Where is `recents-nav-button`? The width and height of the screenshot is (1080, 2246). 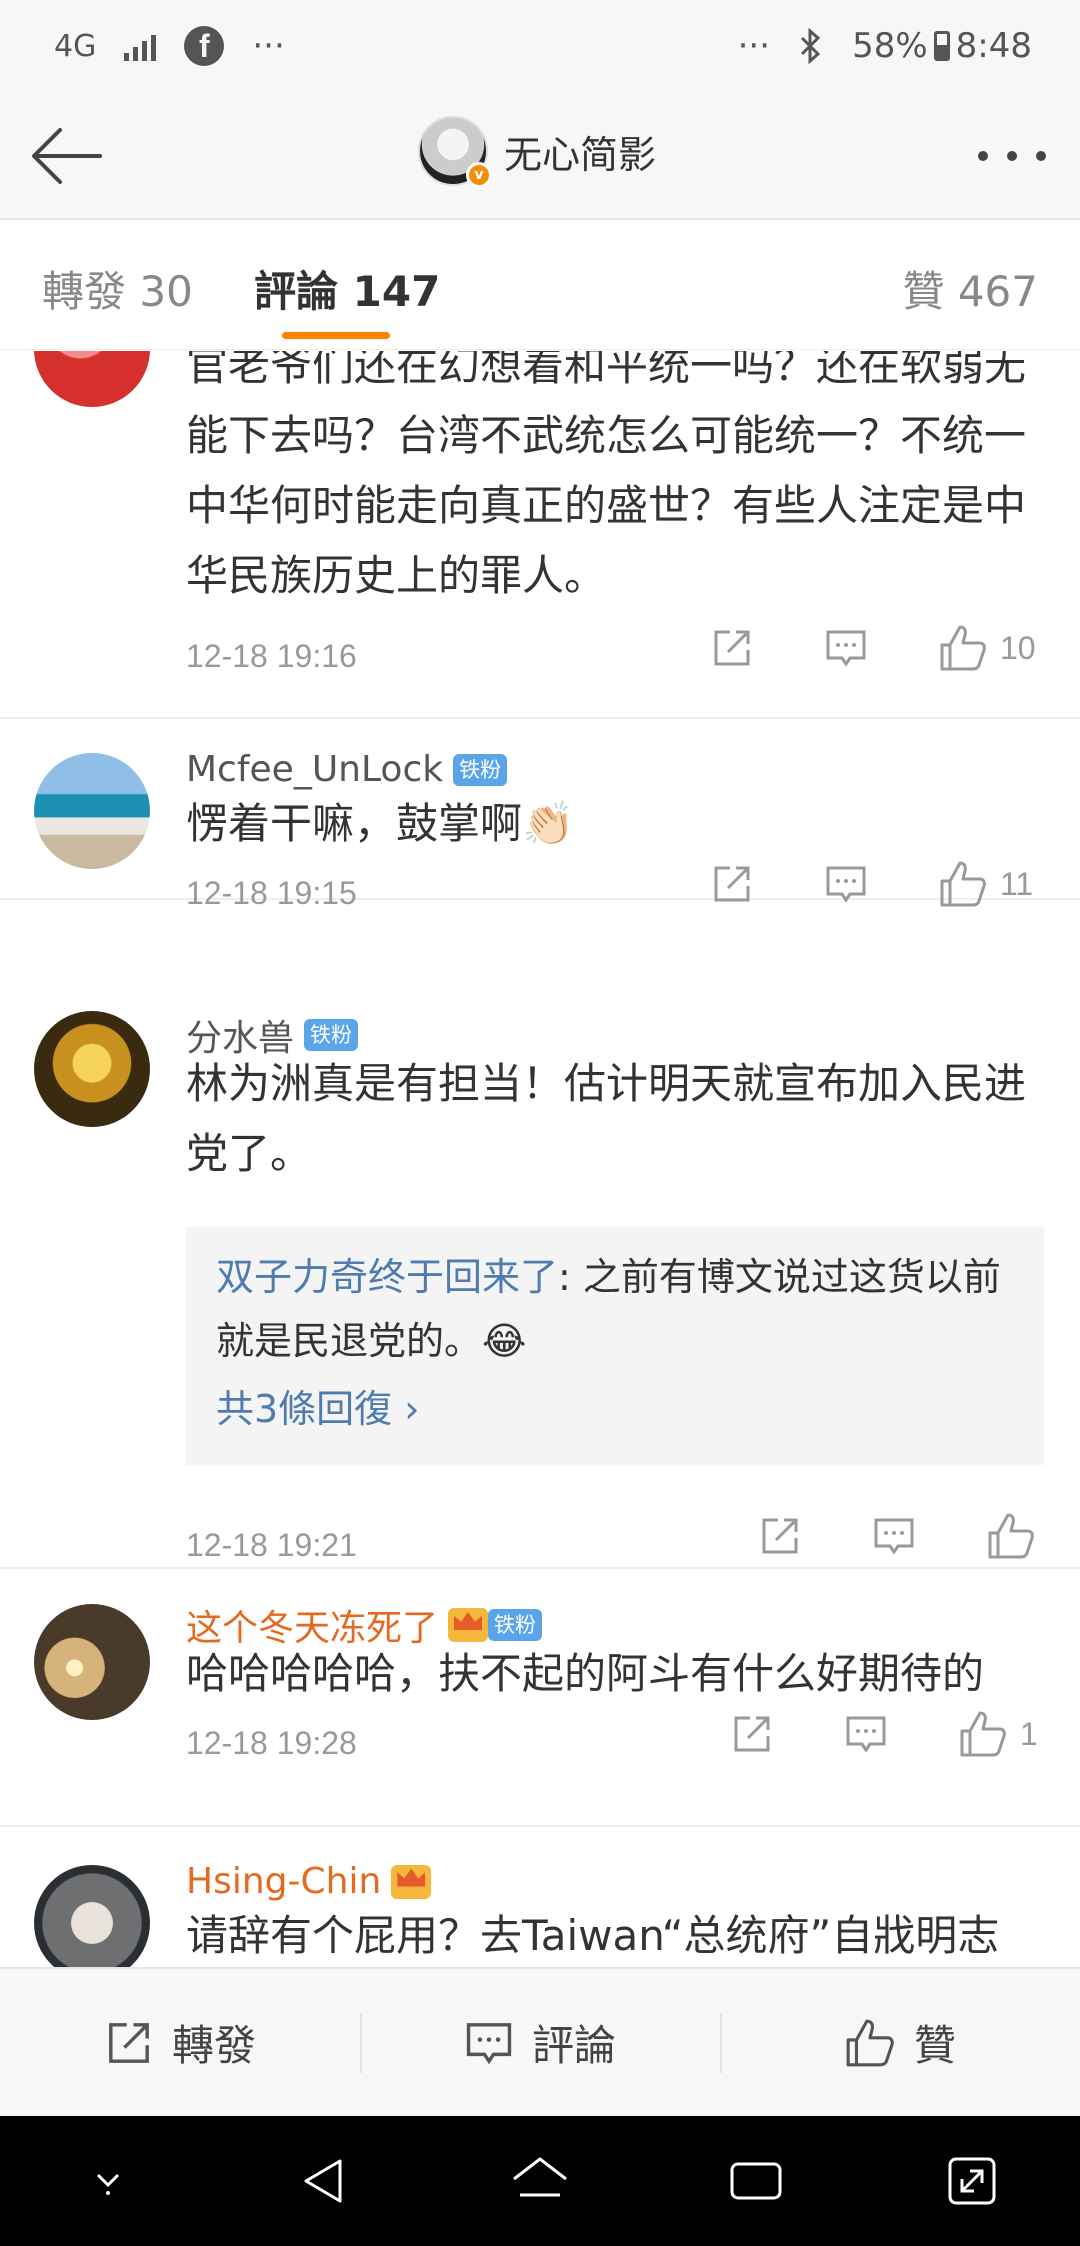
recents-nav-button is located at coordinates (756, 2181).